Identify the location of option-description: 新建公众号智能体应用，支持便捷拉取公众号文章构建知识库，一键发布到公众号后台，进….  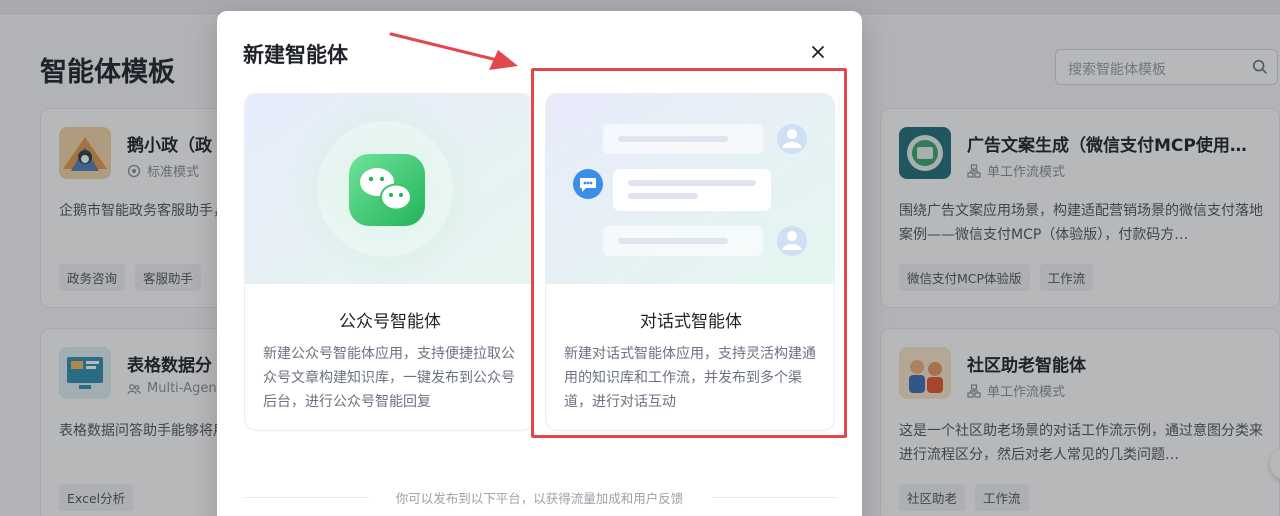
(389, 378).